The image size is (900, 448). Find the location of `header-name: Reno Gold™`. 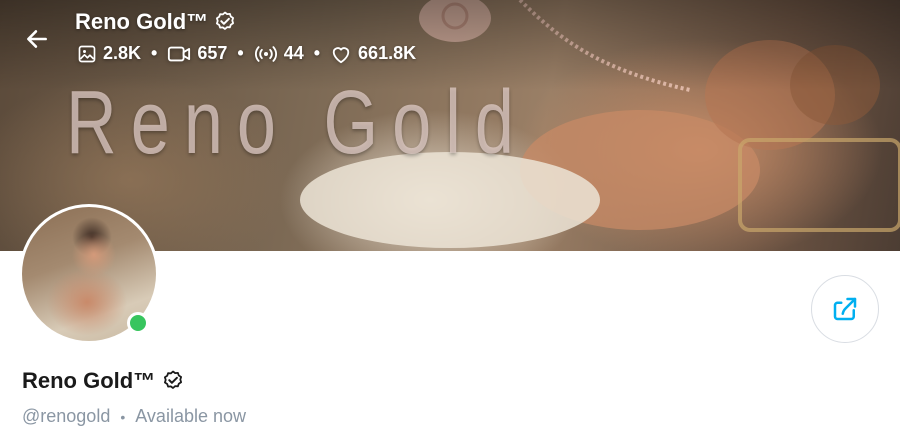

header-name: Reno Gold™ is located at coordinates (142, 21).